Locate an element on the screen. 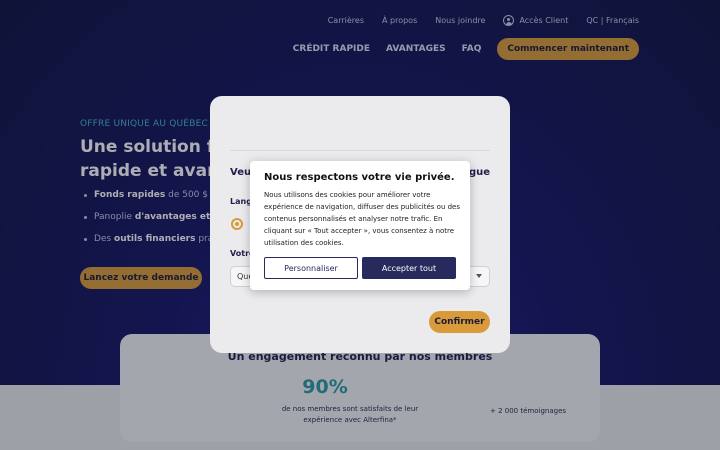 The width and height of the screenshot is (720, 450). accept-all-button: Accepter tout is located at coordinates (409, 268).